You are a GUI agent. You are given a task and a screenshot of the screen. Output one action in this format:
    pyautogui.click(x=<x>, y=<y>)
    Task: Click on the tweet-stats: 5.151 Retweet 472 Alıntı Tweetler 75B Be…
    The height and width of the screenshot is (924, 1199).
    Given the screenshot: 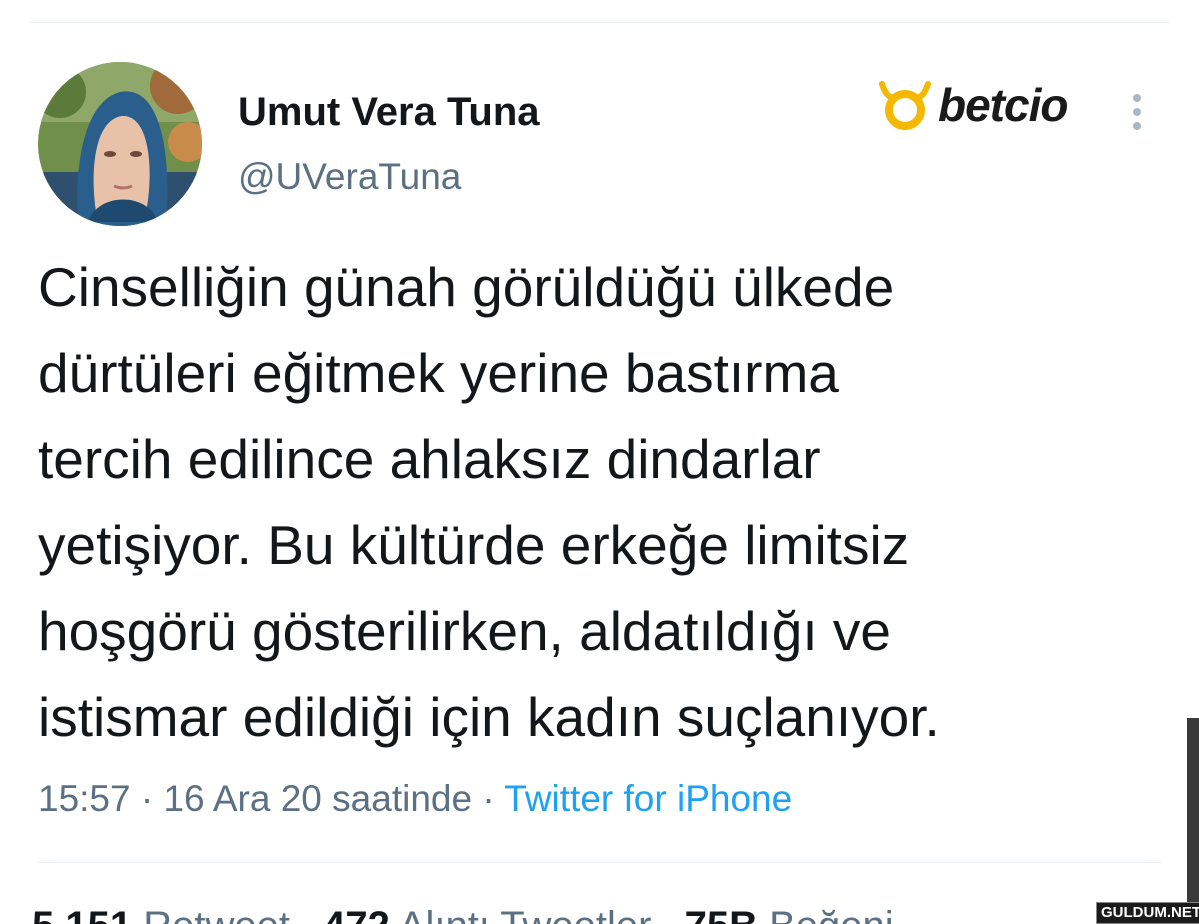 What is the action you would take?
    pyautogui.click(x=474, y=914)
    